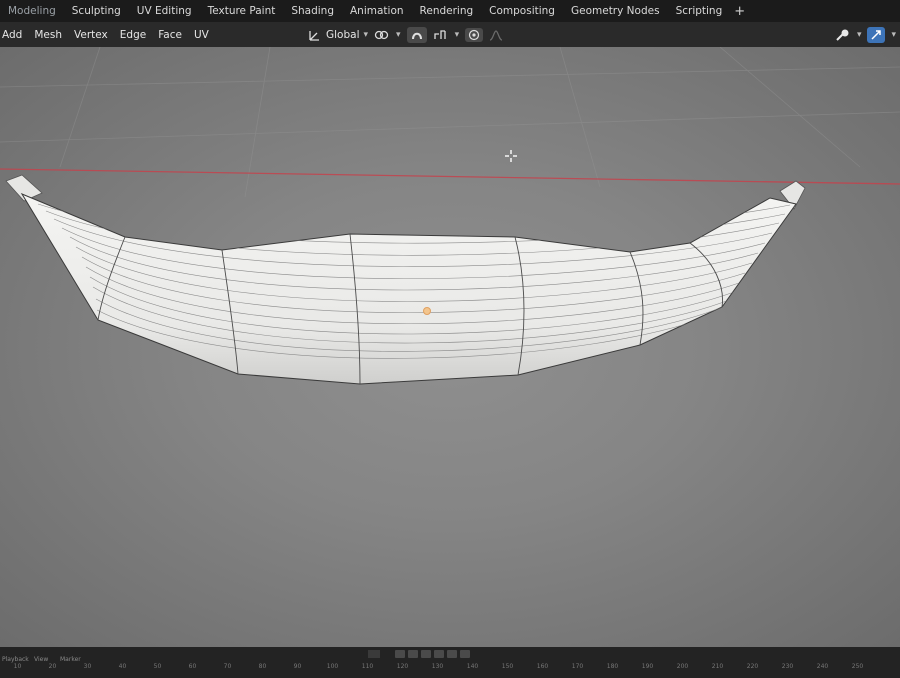  What do you see at coordinates (682, 666) in the screenshot?
I see `frame-number: 200` at bounding box center [682, 666].